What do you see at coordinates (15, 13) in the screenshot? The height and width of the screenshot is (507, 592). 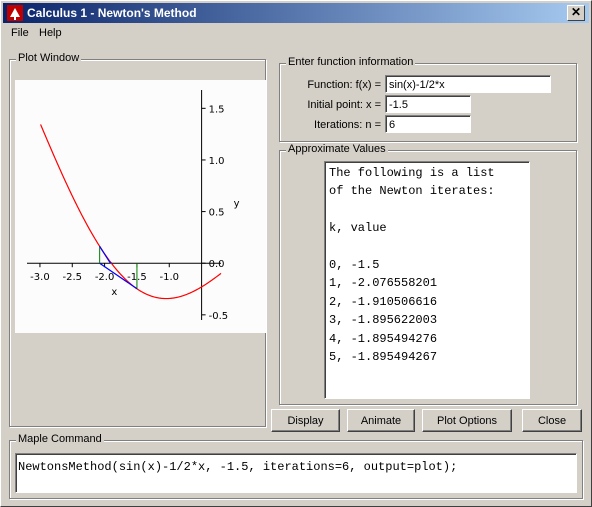 I see `maple-icon` at bounding box center [15, 13].